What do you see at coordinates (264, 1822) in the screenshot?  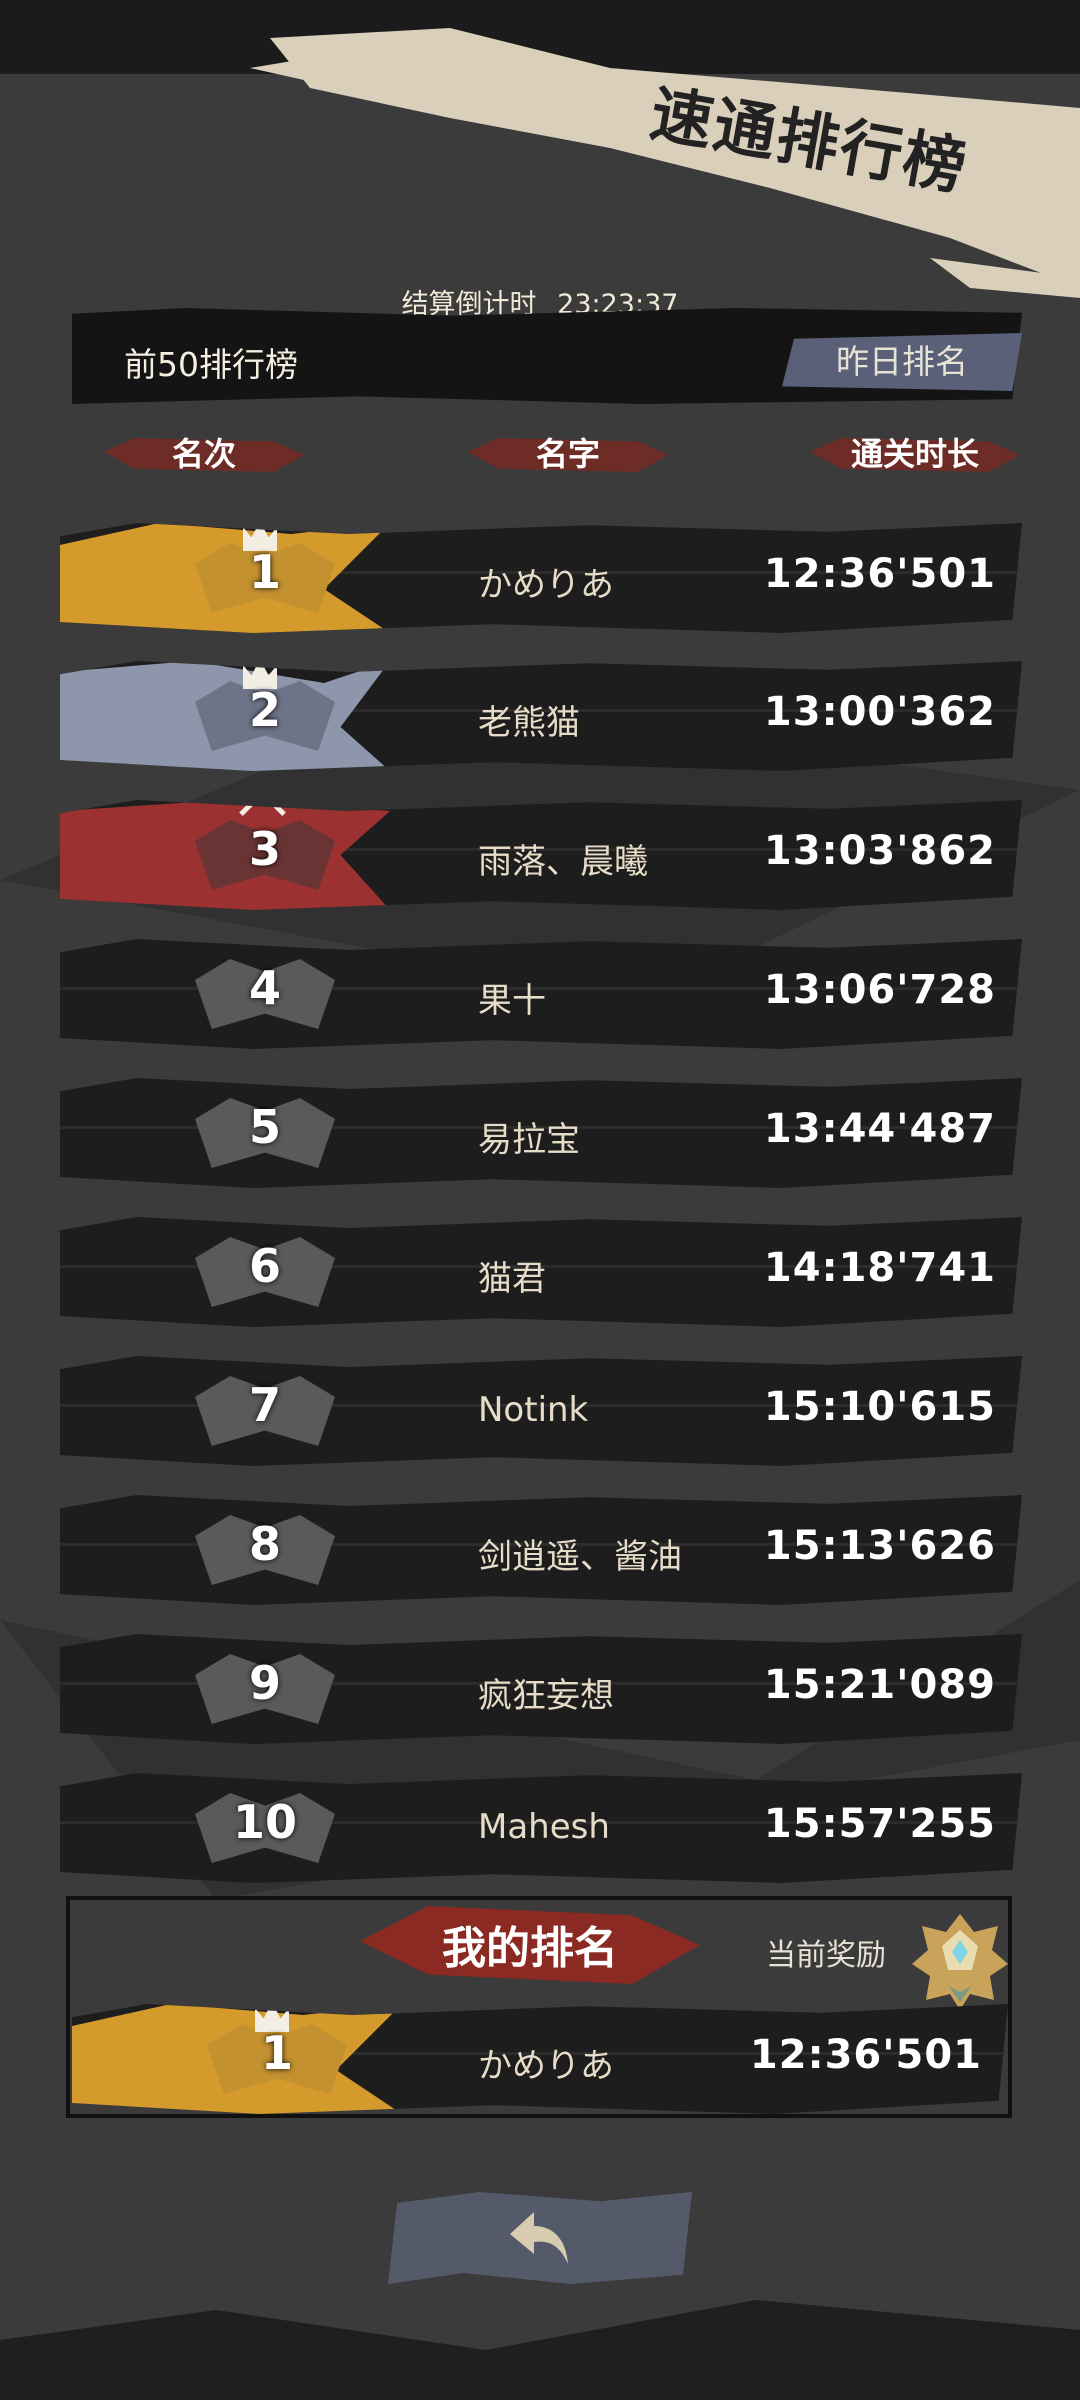 I see `rank-number: 10` at bounding box center [264, 1822].